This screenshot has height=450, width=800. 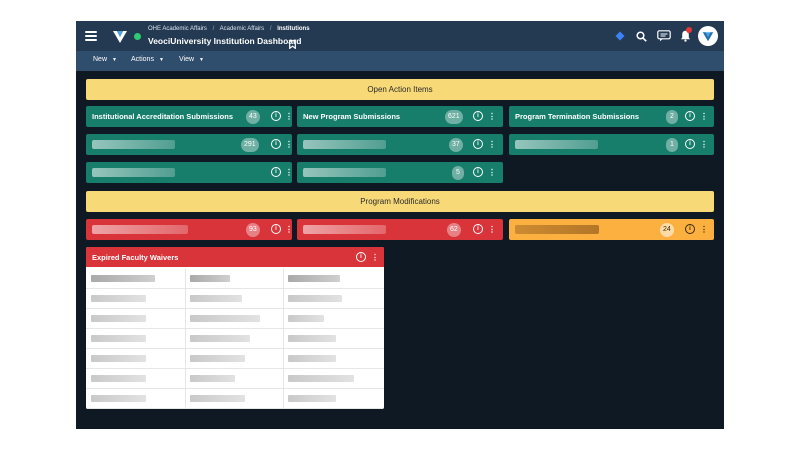 What do you see at coordinates (664, 36) in the screenshot?
I see `chat-icon` at bounding box center [664, 36].